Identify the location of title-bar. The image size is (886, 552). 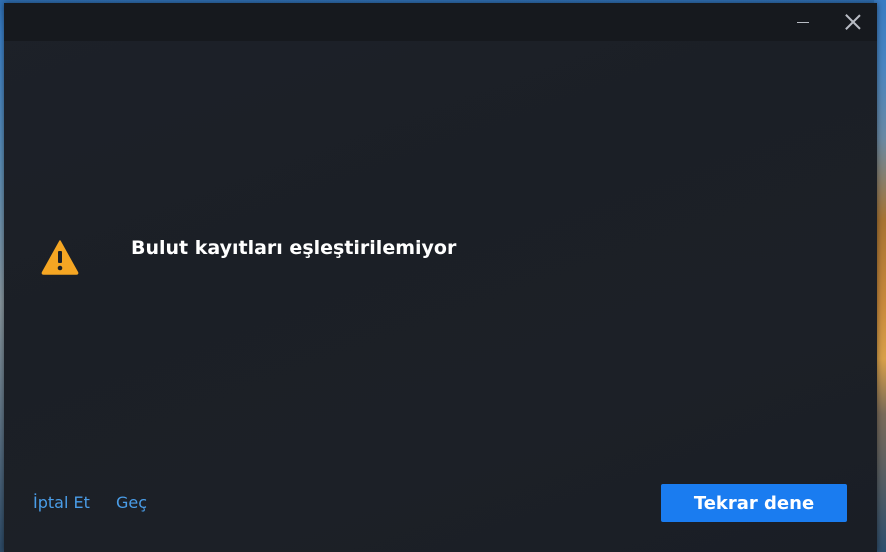
(440, 22).